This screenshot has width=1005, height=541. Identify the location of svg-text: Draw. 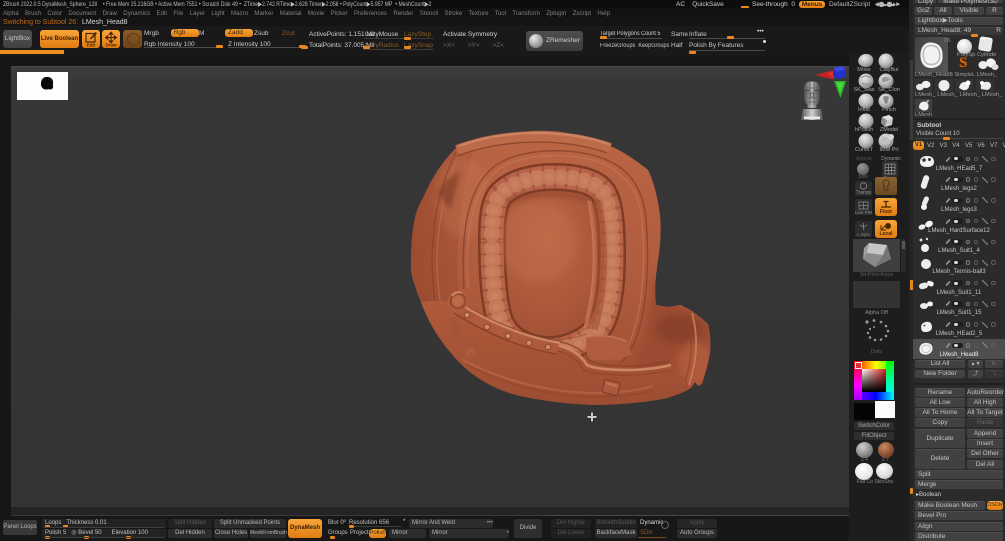
(111, 44).